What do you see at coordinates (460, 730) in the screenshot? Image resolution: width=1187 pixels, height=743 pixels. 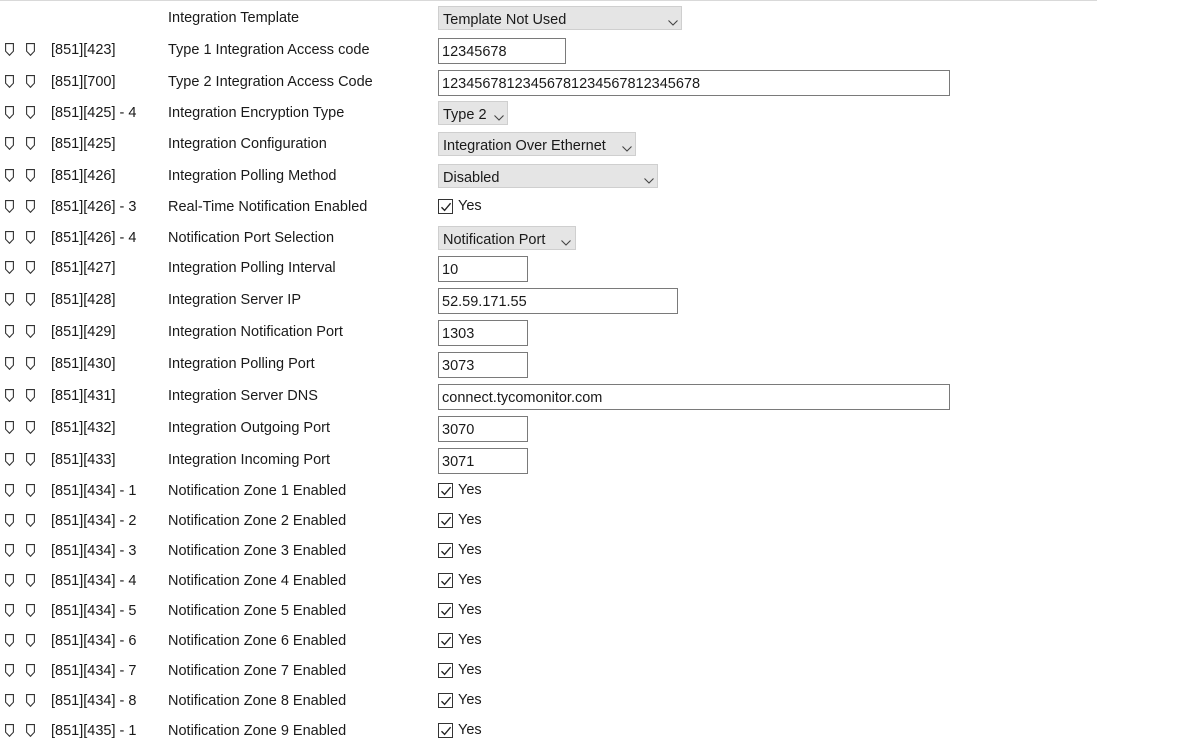 I see `setting-23-checkbox-field: Yes` at bounding box center [460, 730].